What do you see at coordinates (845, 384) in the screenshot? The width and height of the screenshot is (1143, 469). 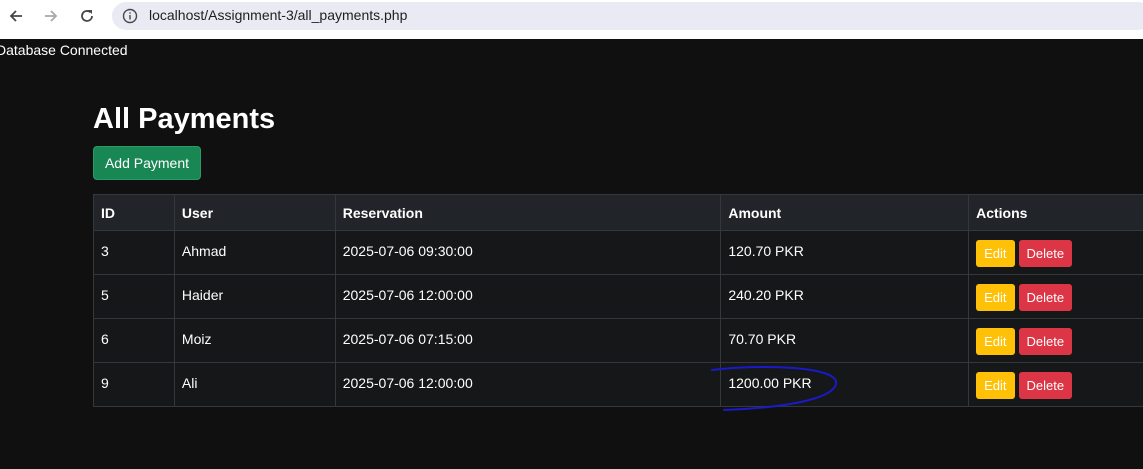 I see `cell-amount: 1200.00 PKR` at bounding box center [845, 384].